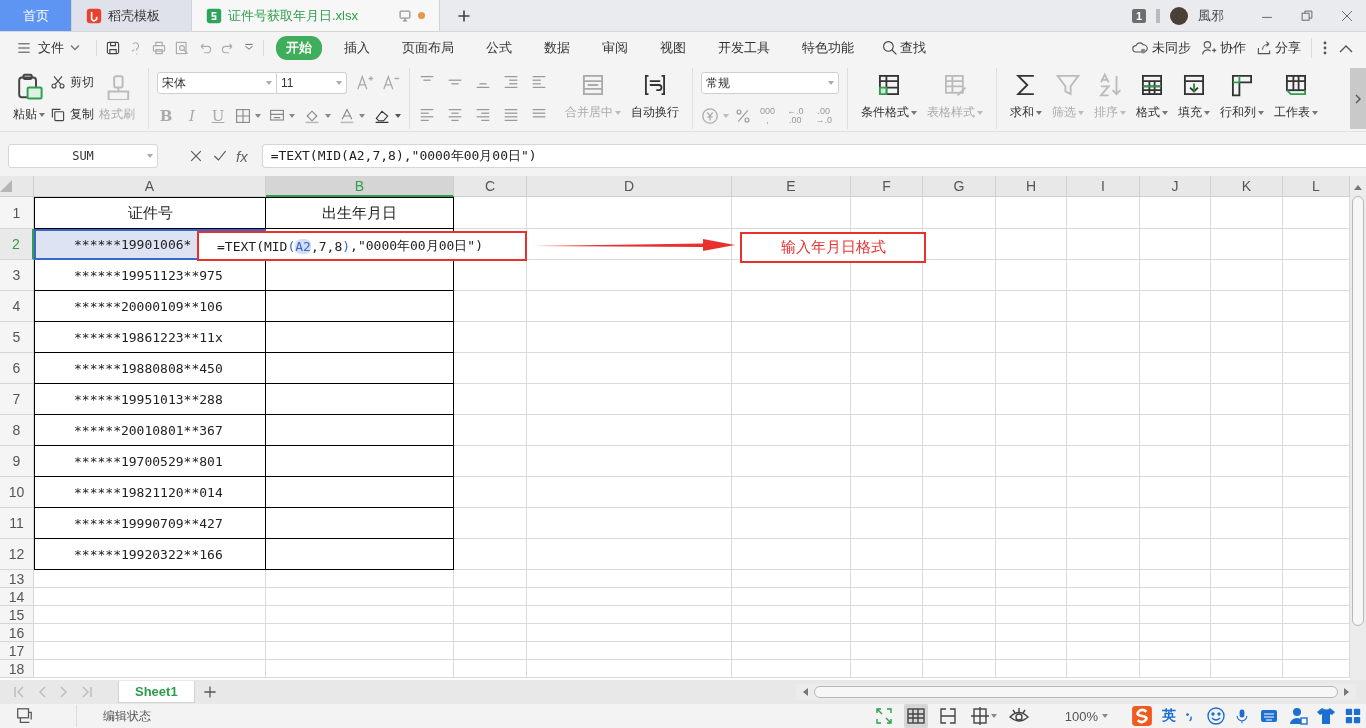  What do you see at coordinates (805, 692) in the screenshot?
I see `scroll-left-icon` at bounding box center [805, 692].